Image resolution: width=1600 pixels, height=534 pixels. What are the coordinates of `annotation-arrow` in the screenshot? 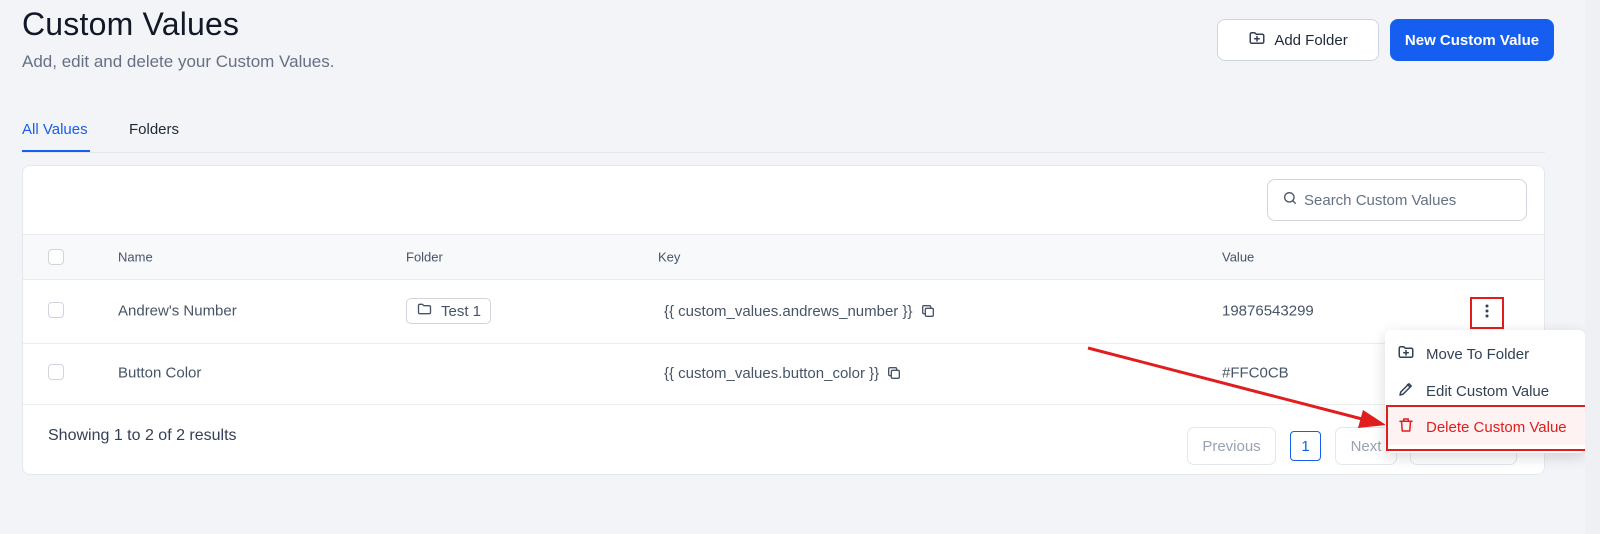 It's located at (1236, 387).